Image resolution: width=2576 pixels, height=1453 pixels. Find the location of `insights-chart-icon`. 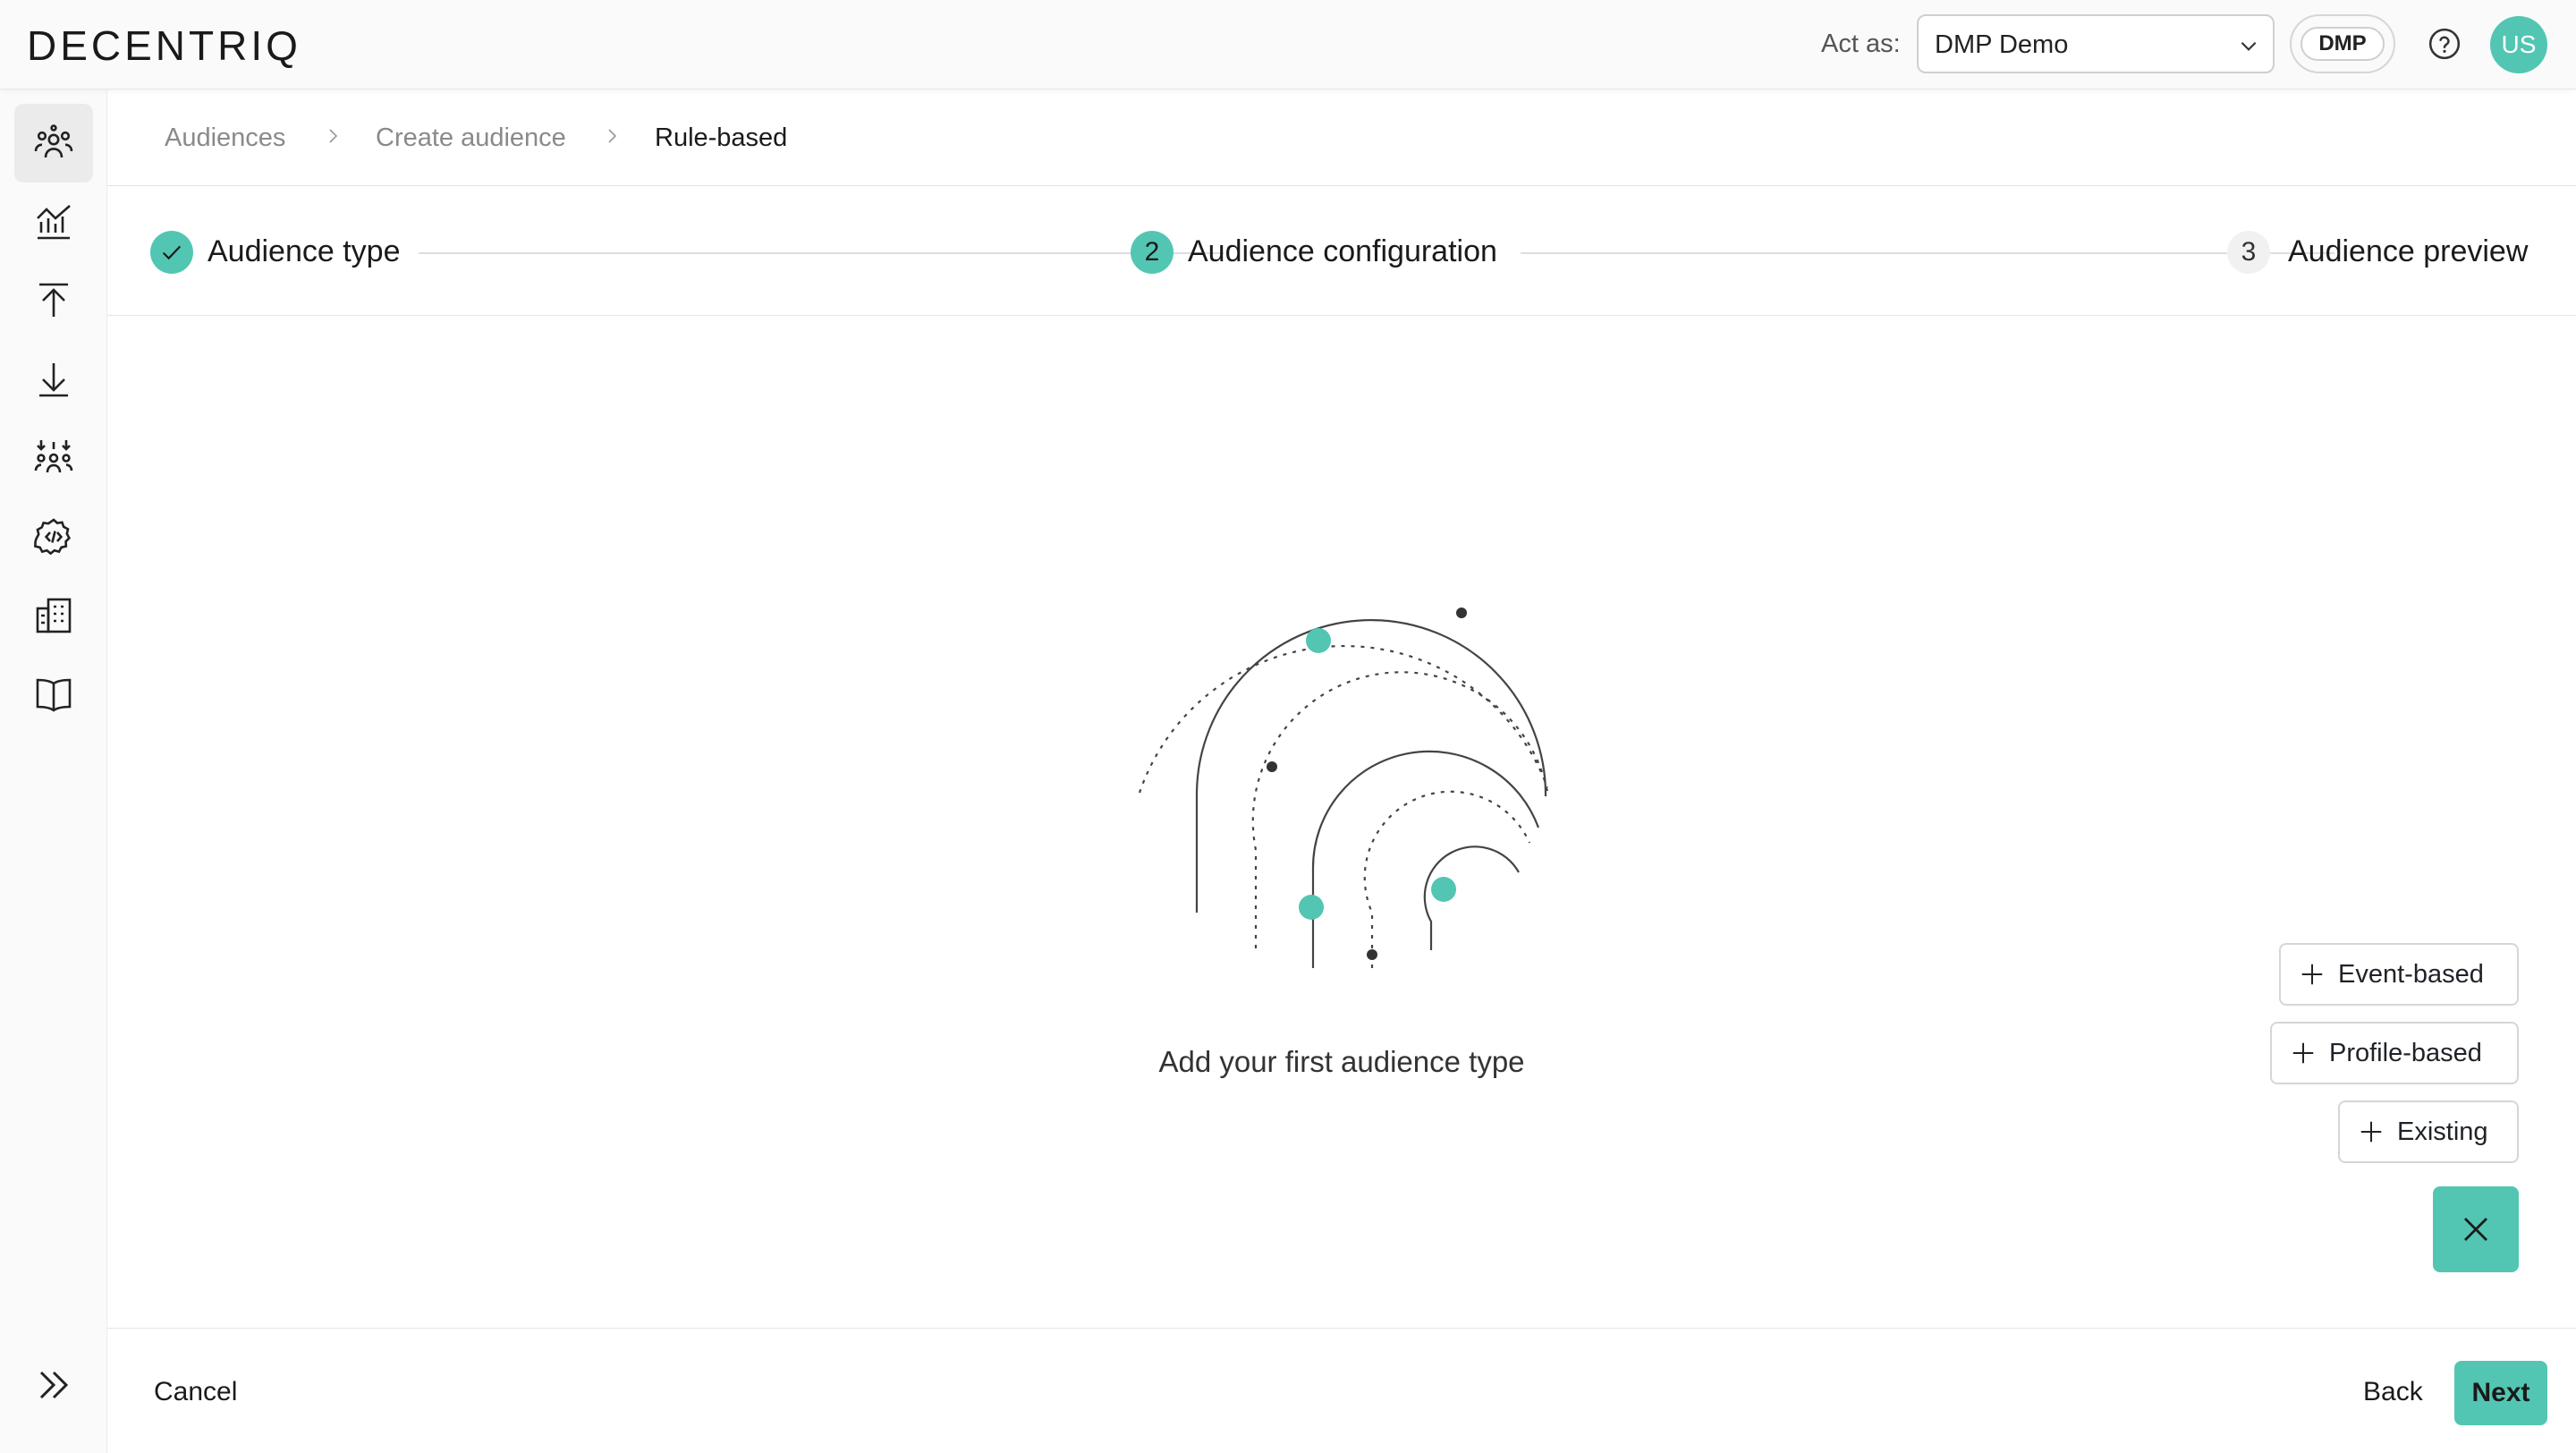

insights-chart-icon is located at coordinates (54, 222).